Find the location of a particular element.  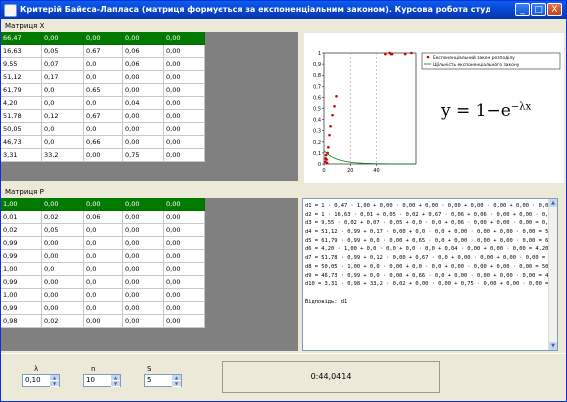

table-cell: 51,12 is located at coordinates (21, 77).